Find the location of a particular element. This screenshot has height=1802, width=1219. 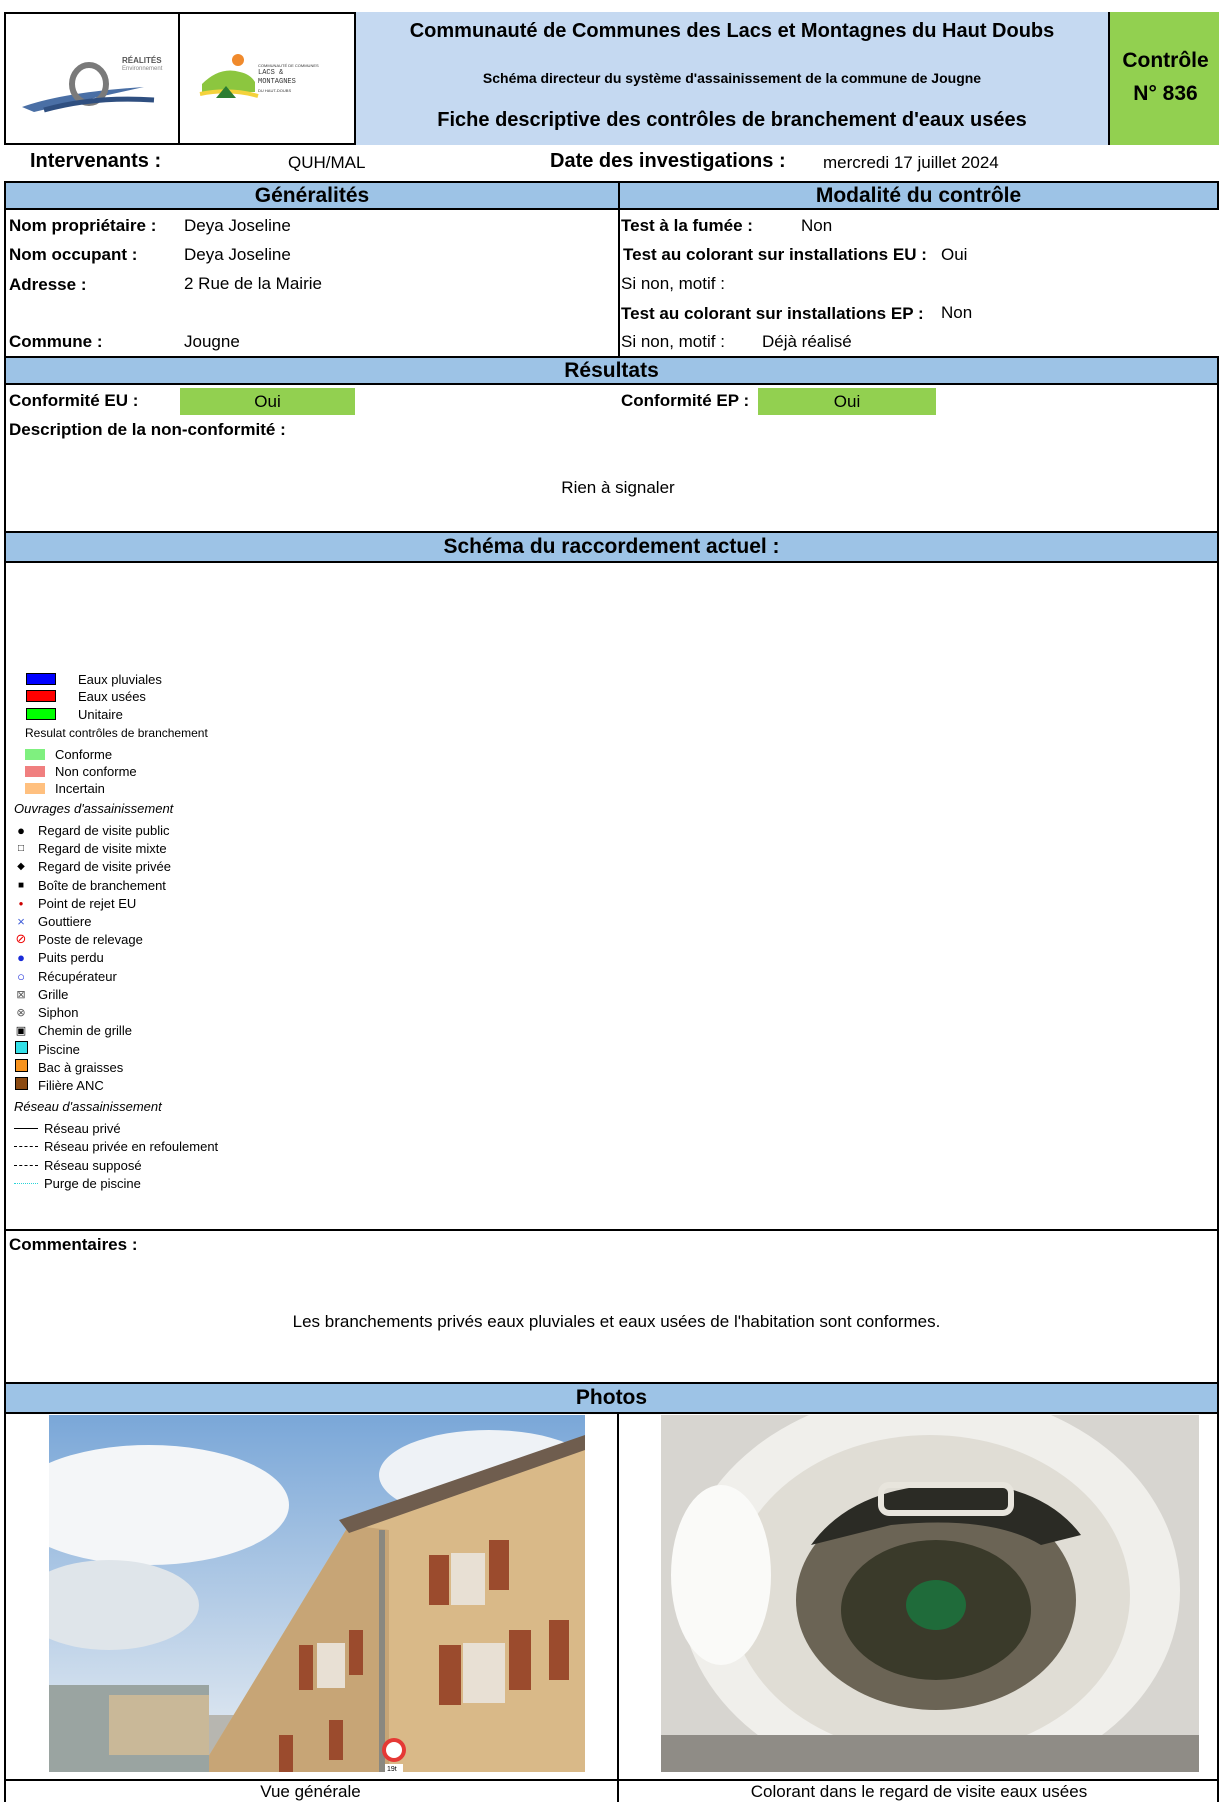

schema-title: Schéma du raccordement actuel : is located at coordinates (611, 546).